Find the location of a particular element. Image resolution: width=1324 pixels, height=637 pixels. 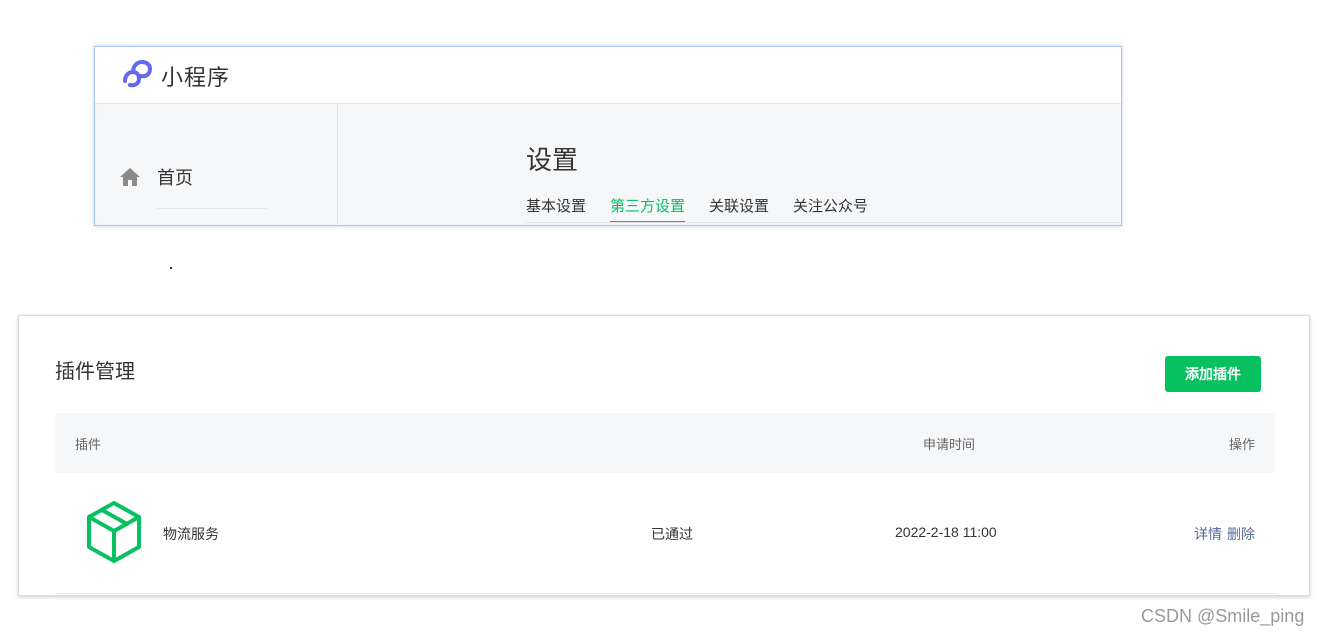

detail-link: 详情 is located at coordinates (1208, 534).